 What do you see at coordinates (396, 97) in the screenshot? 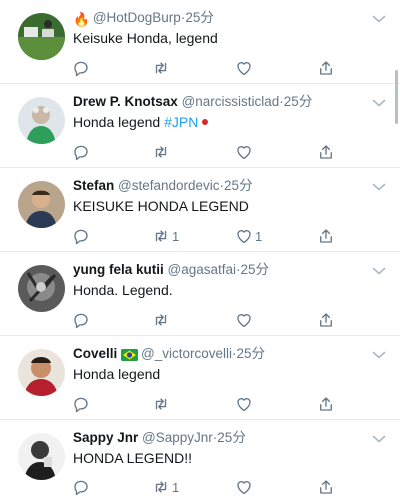
I see `scrollbar` at bounding box center [396, 97].